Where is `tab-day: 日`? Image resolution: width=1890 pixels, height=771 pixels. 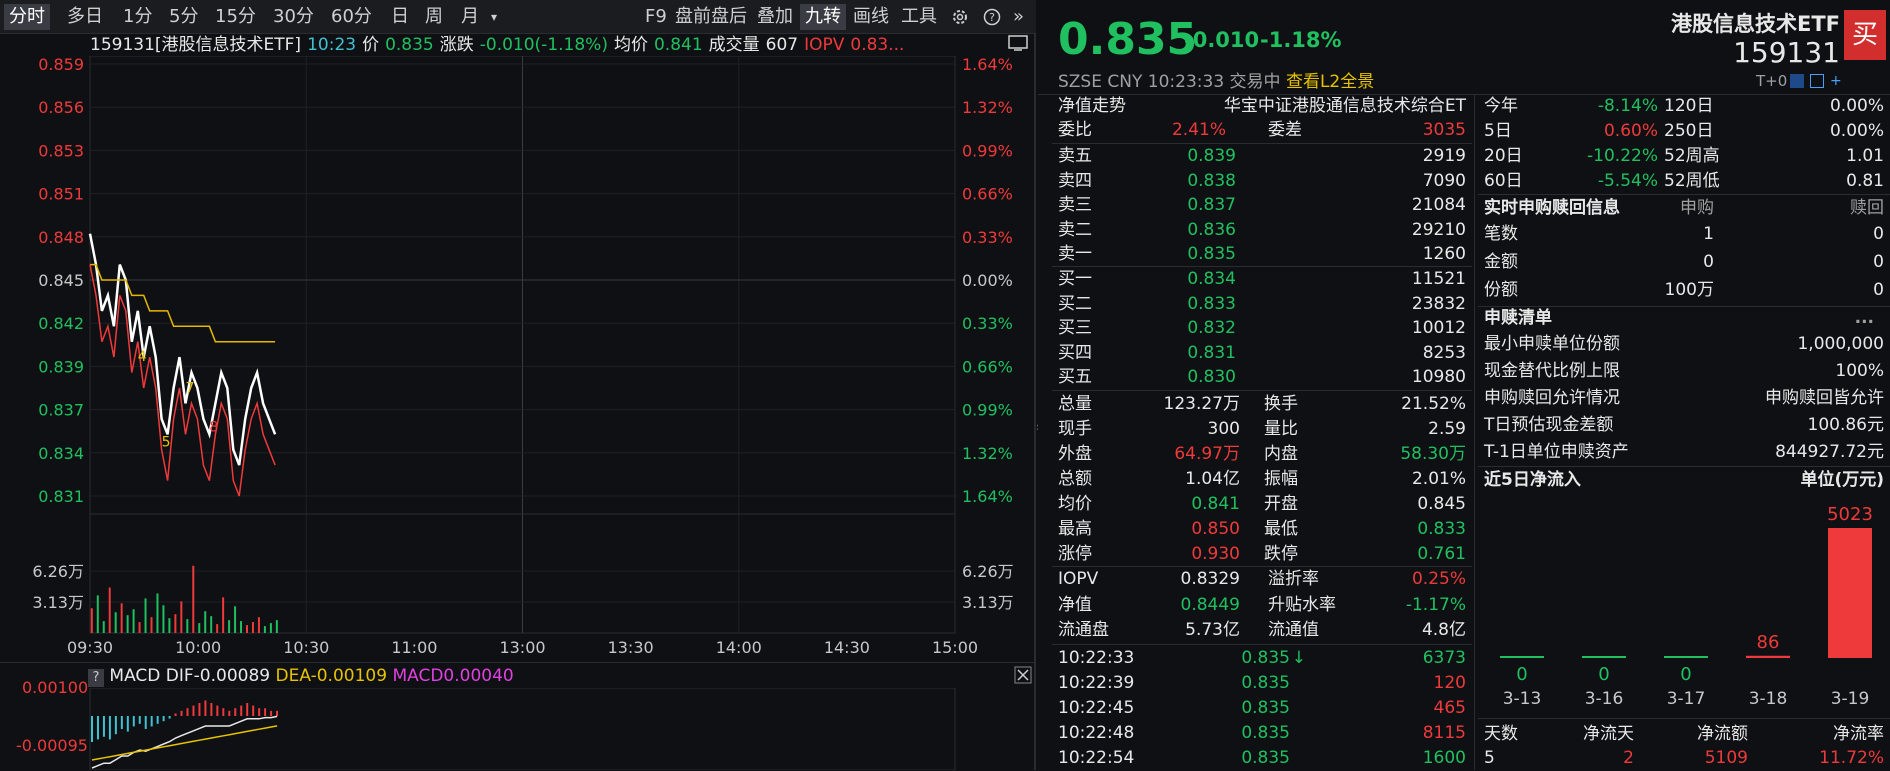
tab-day: 日 is located at coordinates (400, 17).